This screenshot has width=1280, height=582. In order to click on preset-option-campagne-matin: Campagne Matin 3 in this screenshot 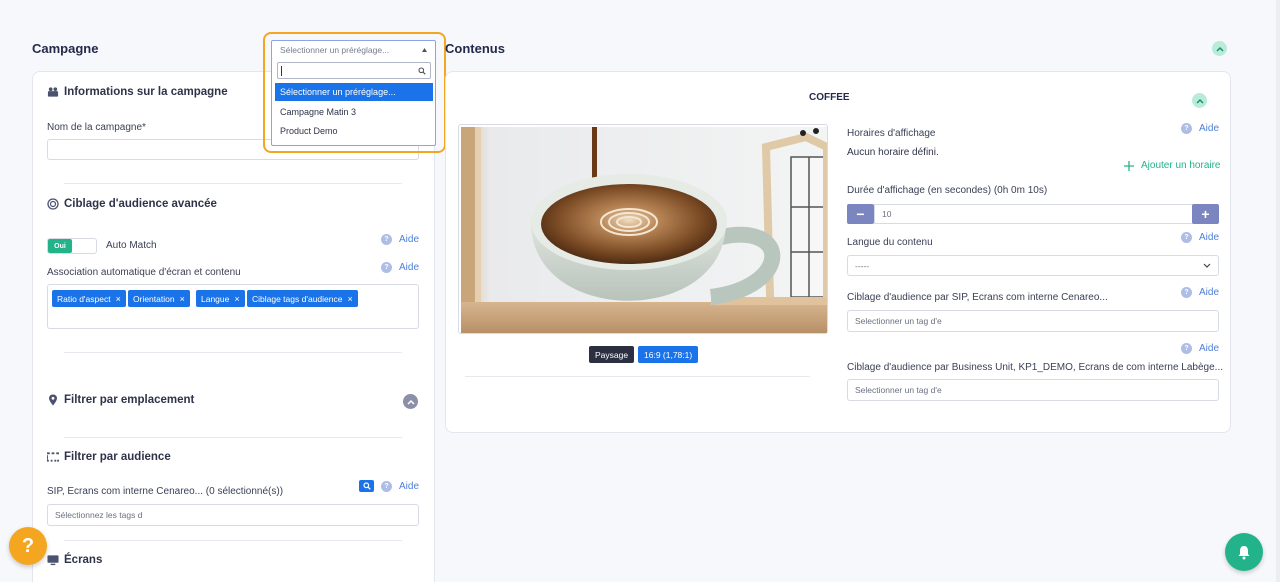, I will do `click(354, 112)`.